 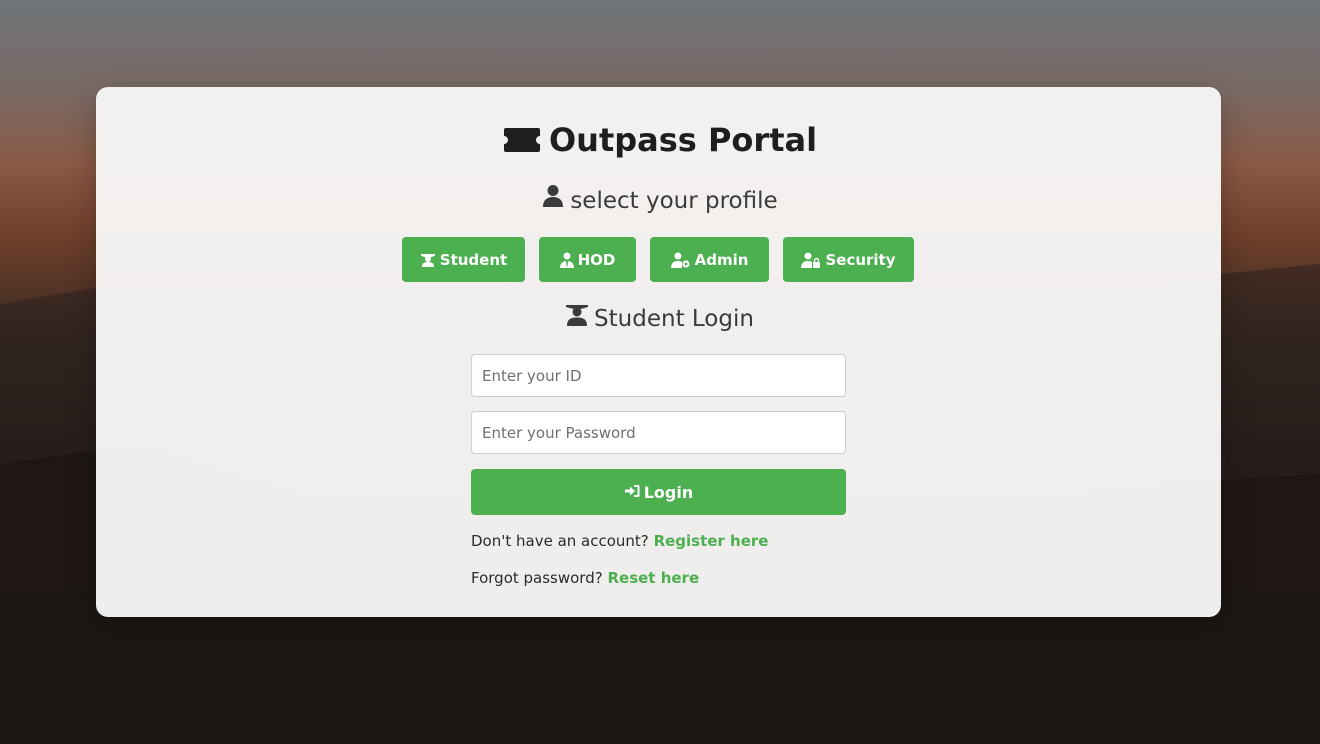 What do you see at coordinates (632, 492) in the screenshot?
I see `sign-in-icon` at bounding box center [632, 492].